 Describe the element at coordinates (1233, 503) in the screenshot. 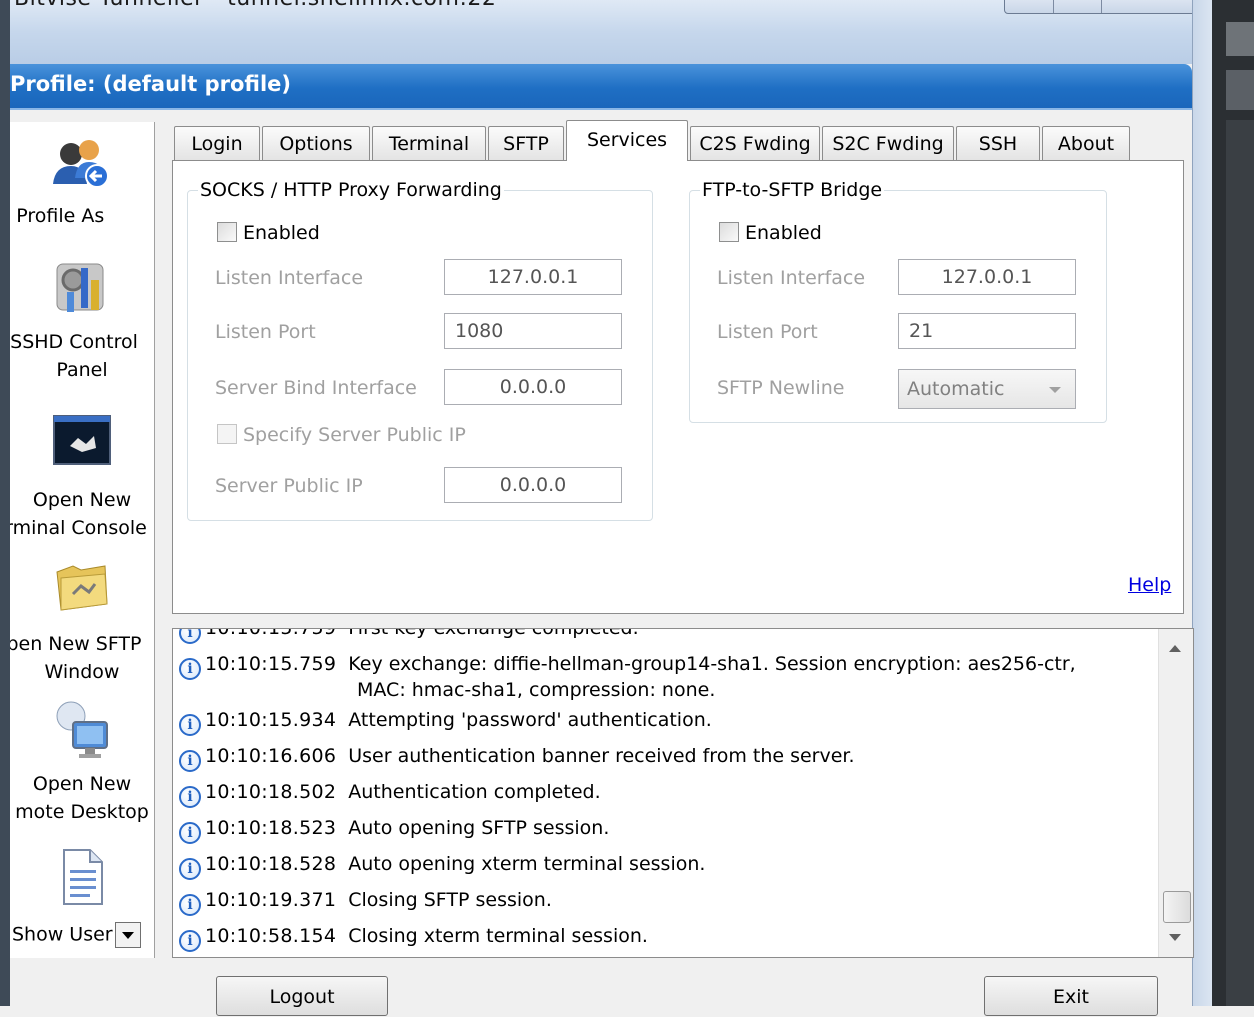

I see `desktop-background` at that location.